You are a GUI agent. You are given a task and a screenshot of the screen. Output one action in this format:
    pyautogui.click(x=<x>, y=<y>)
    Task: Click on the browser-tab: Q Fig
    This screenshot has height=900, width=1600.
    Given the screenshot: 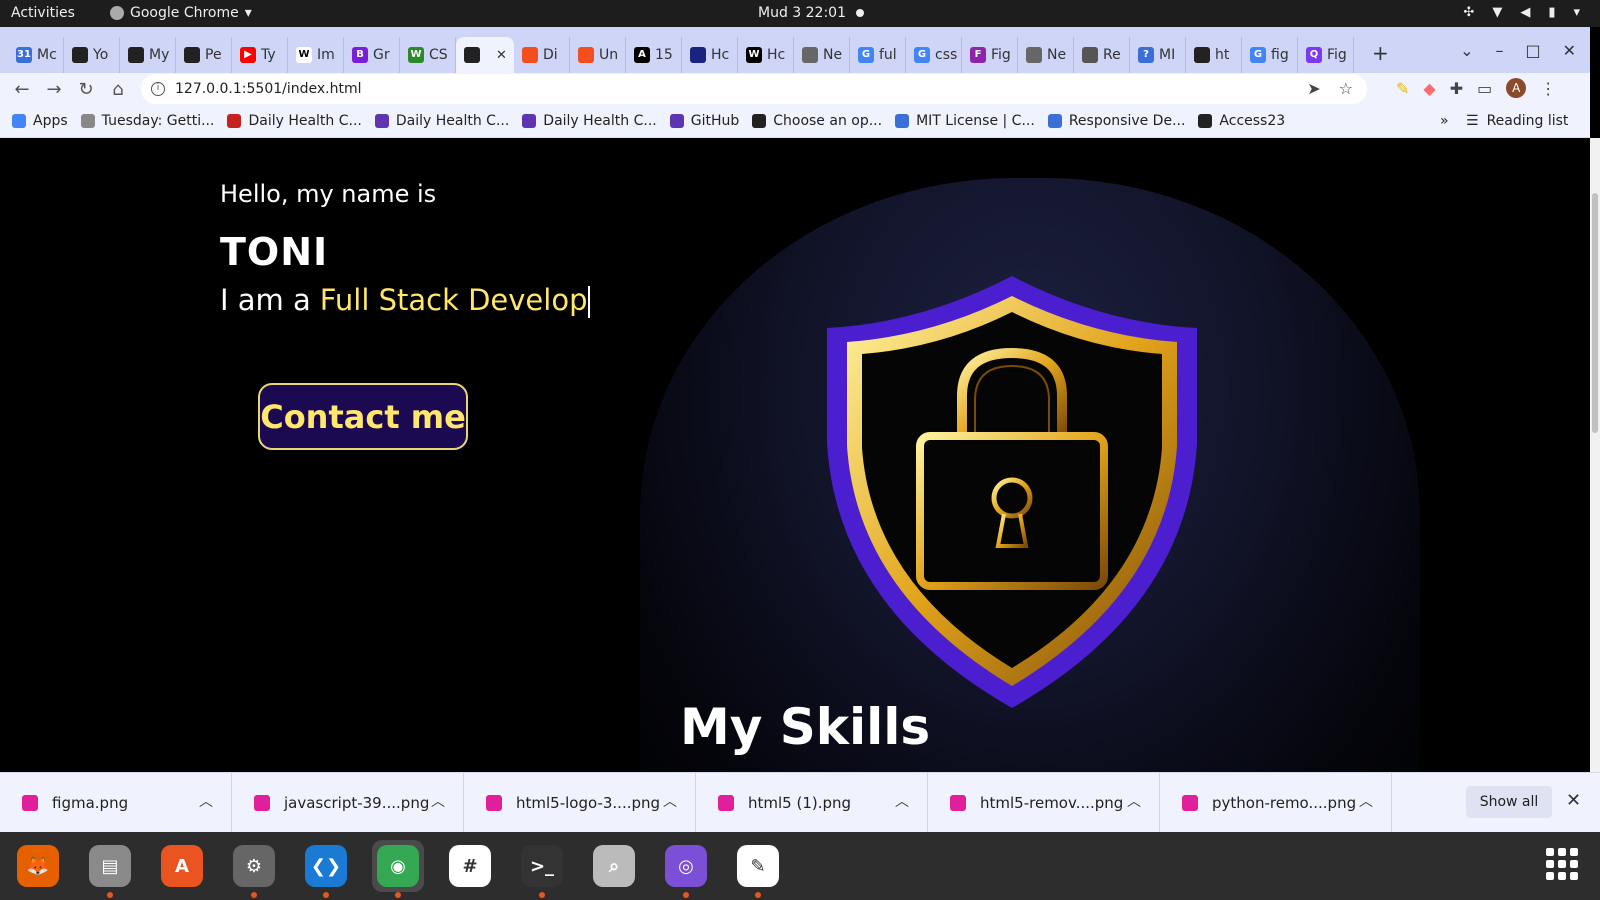 What is the action you would take?
    pyautogui.click(x=1326, y=55)
    